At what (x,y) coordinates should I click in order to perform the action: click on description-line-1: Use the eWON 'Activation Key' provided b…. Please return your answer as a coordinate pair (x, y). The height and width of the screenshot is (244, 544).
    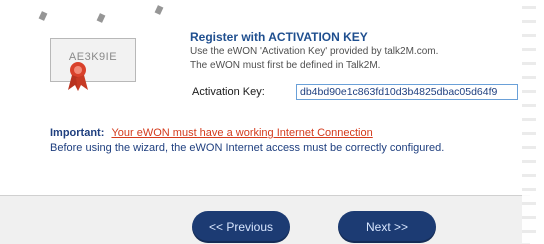
    Looking at the image, I should click on (314, 51).